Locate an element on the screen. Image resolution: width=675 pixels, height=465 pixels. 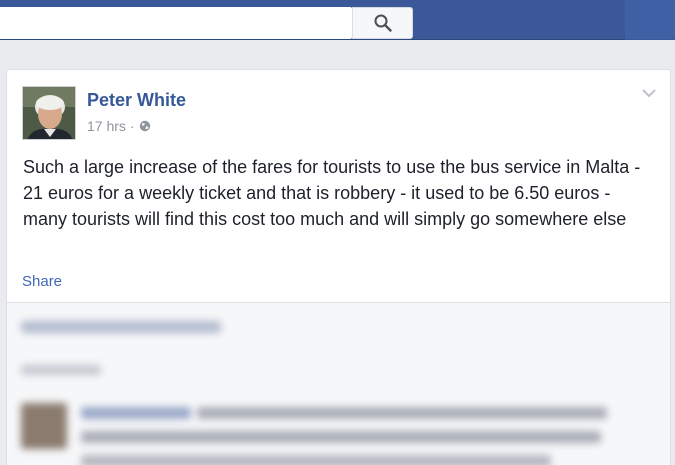
globe-icon is located at coordinates (145, 126).